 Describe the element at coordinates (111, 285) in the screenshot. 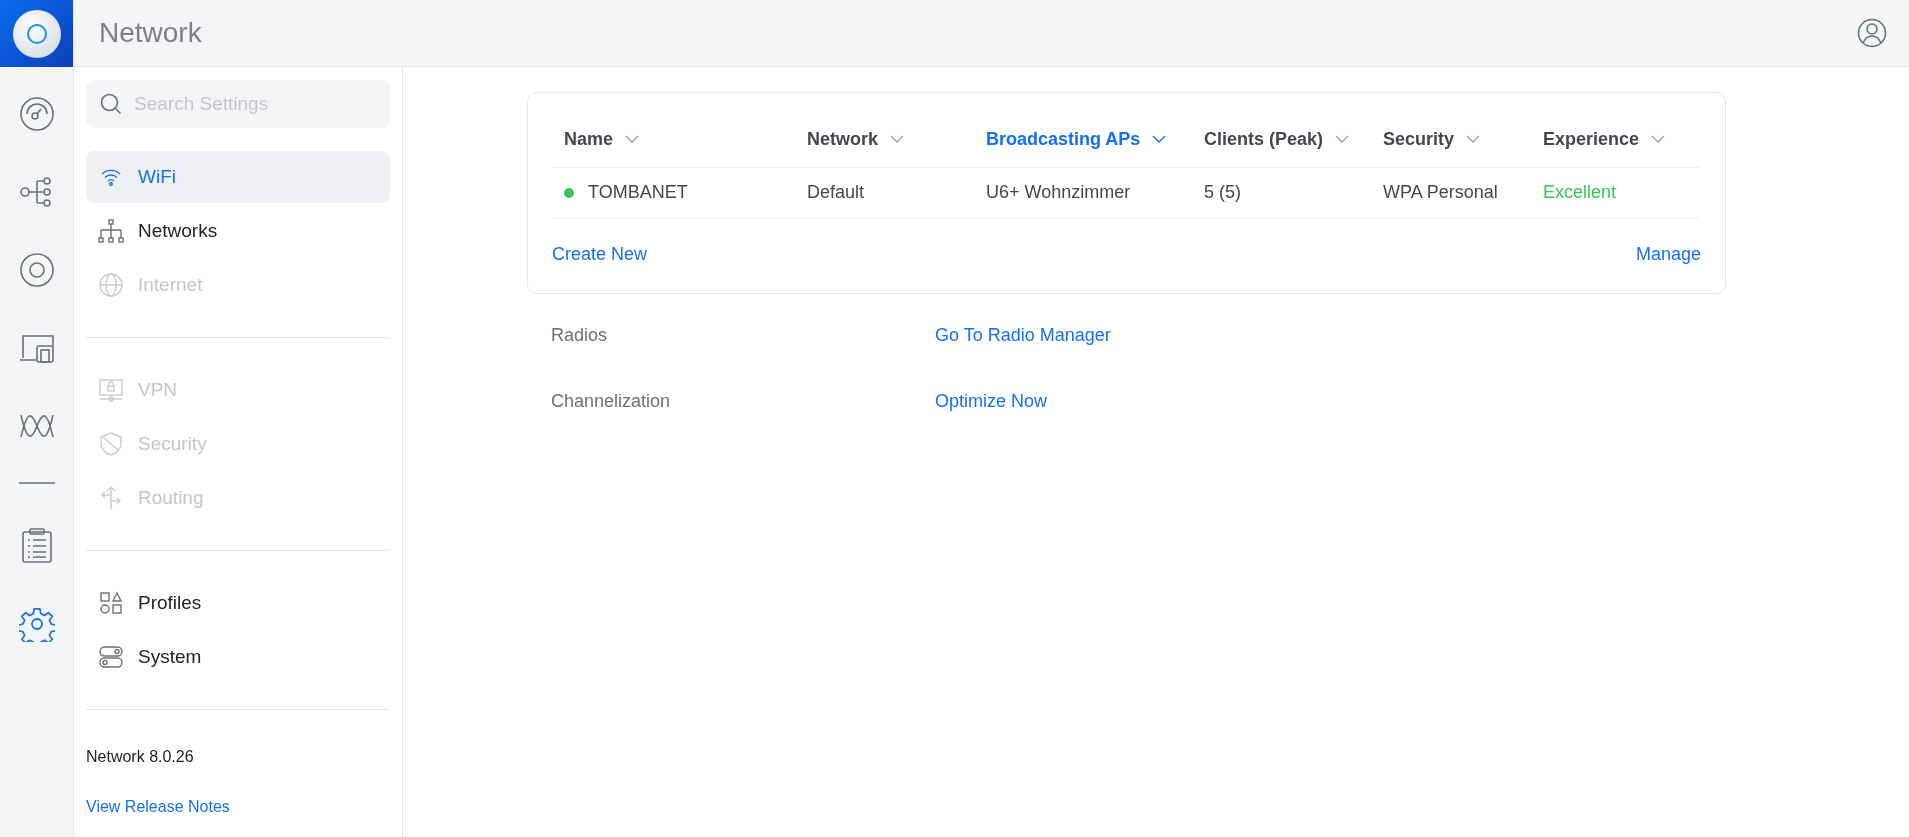

I see `globe-icon` at that location.